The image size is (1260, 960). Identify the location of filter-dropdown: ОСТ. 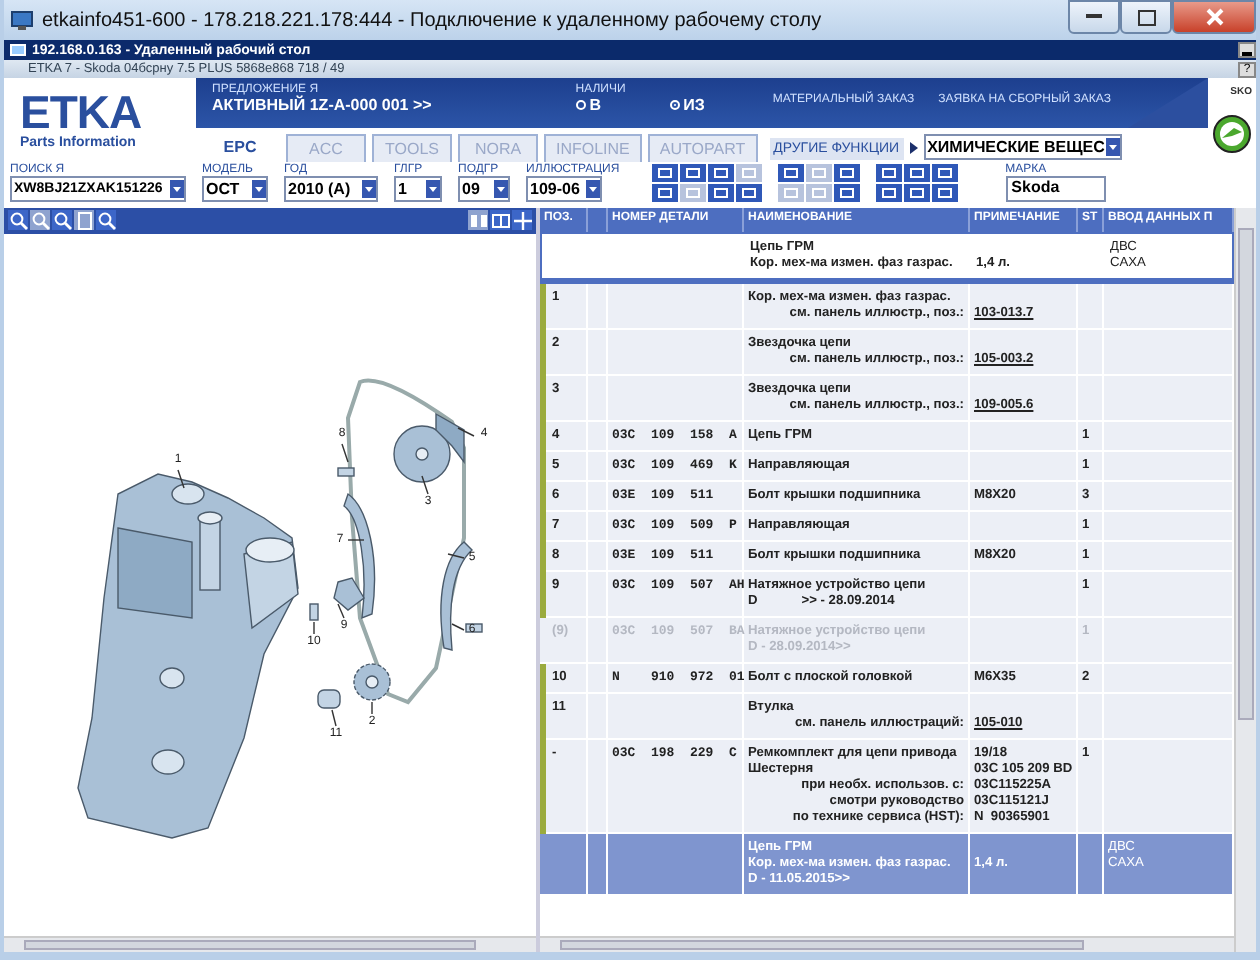
(235, 189).